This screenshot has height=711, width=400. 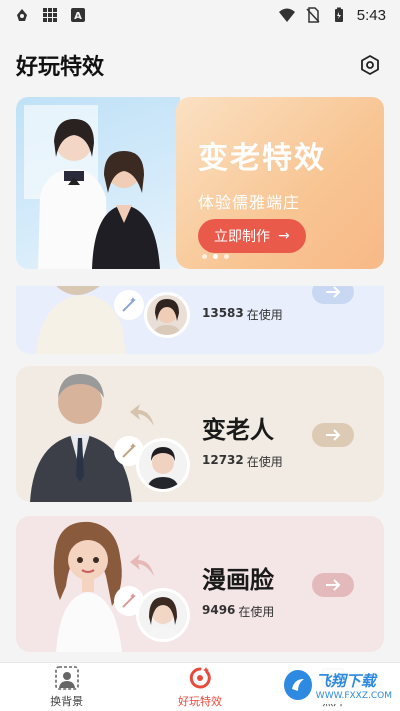 I want to click on nav-item-change-background: 换背景, so click(x=66, y=687).